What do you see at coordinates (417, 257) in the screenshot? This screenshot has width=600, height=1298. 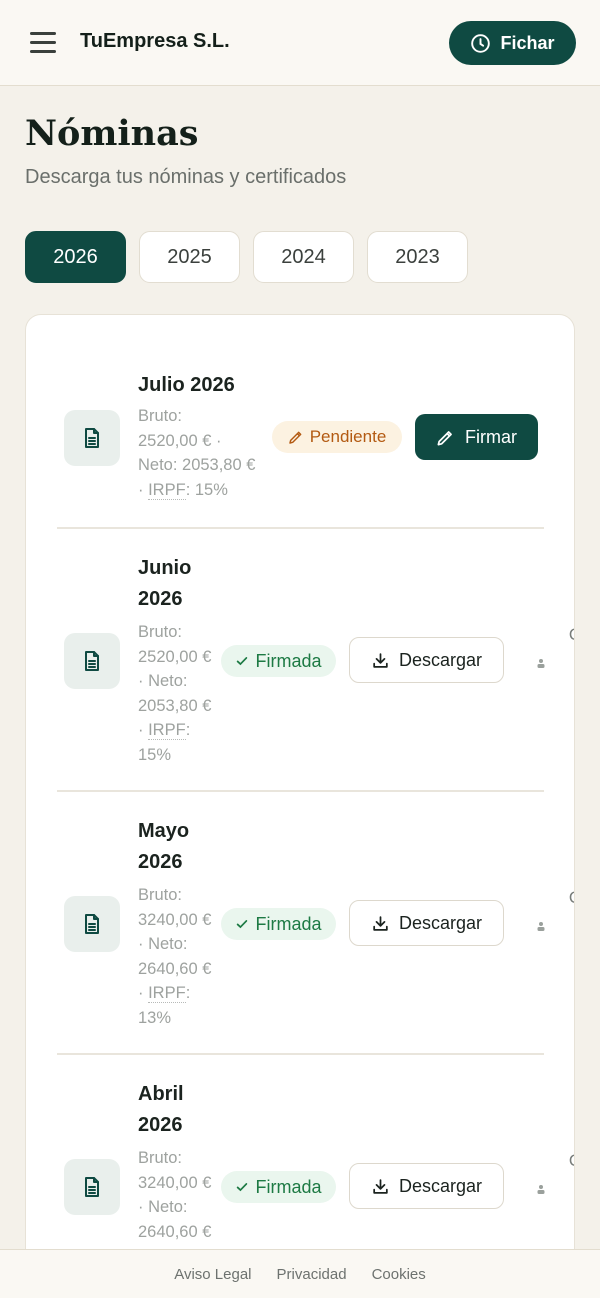 I see `tab-2023: 2023` at bounding box center [417, 257].